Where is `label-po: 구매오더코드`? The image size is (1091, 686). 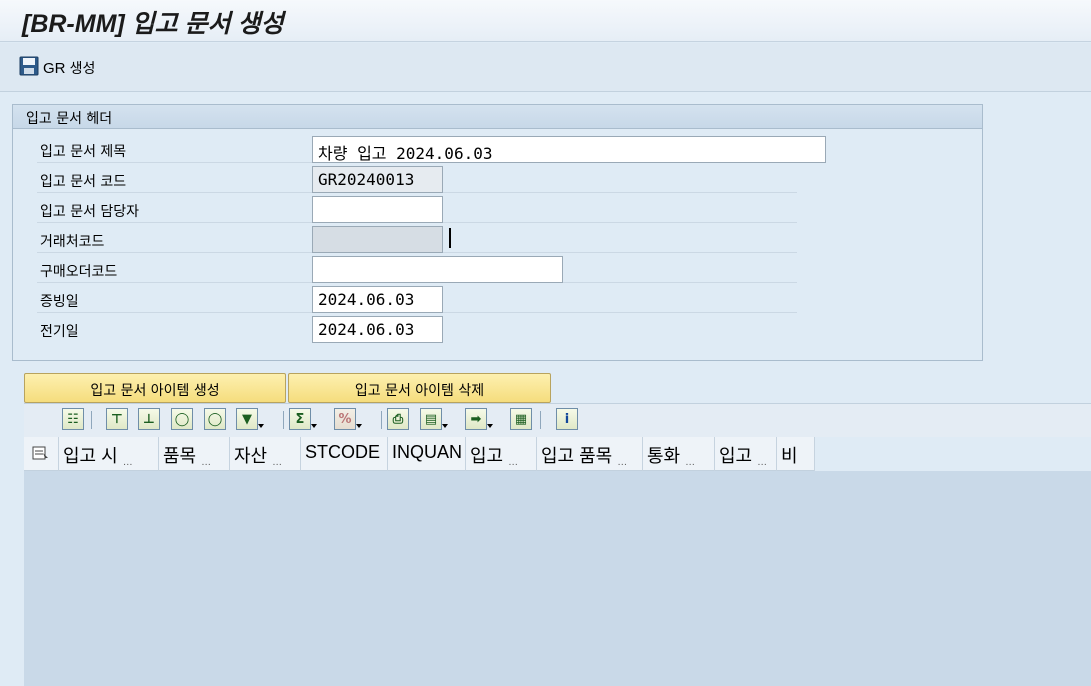 label-po: 구매오더코드 is located at coordinates (79, 272).